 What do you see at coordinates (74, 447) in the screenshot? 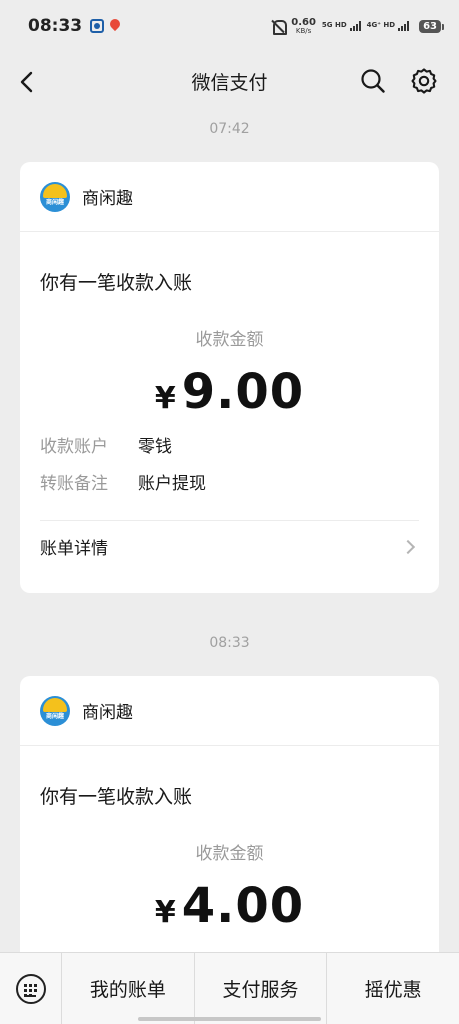
I see `detail-key: 收款账户` at bounding box center [74, 447].